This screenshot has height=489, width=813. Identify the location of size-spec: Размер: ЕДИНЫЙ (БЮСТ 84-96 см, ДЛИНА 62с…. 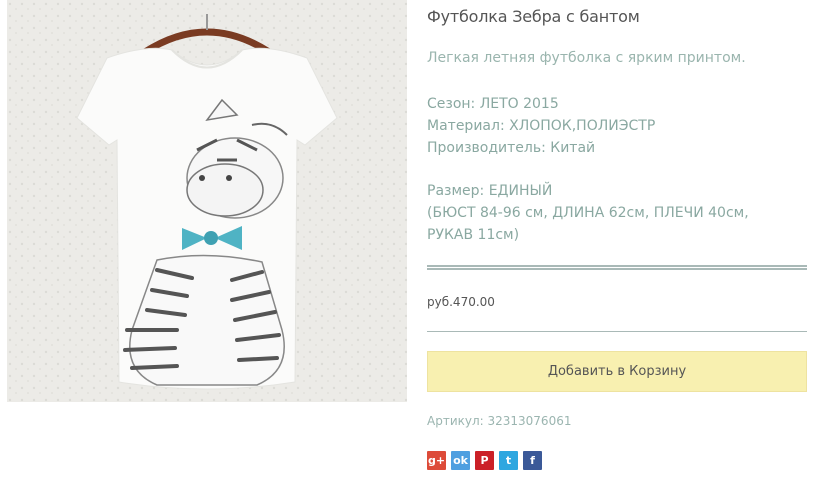
(588, 213).